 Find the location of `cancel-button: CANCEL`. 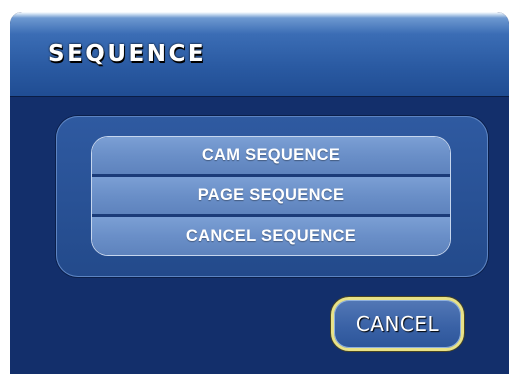

cancel-button: CANCEL is located at coordinates (397, 324).